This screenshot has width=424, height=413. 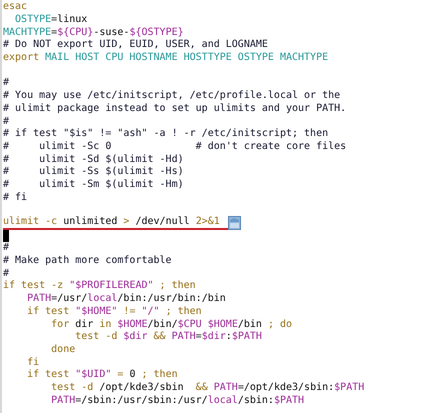 What do you see at coordinates (33, 362) in the screenshot?
I see `code-line: fi` at bounding box center [33, 362].